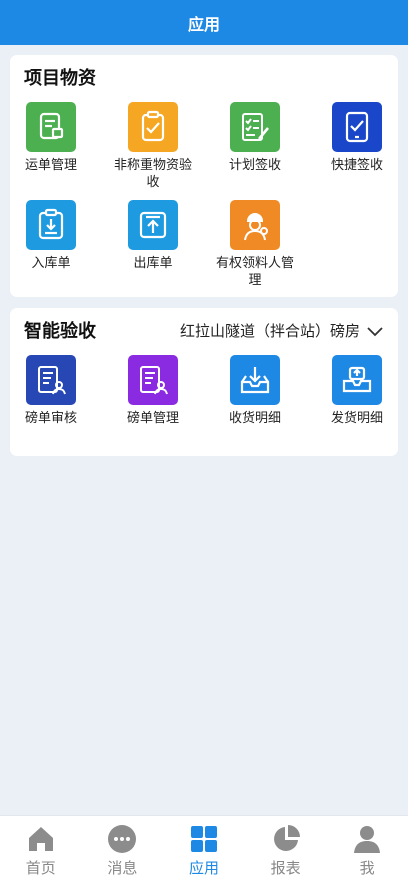 This screenshot has height=883, width=408. Describe the element at coordinates (269, 331) in the screenshot. I see `site-selector-label: 红拉山隧道（拌合站）磅房` at that location.